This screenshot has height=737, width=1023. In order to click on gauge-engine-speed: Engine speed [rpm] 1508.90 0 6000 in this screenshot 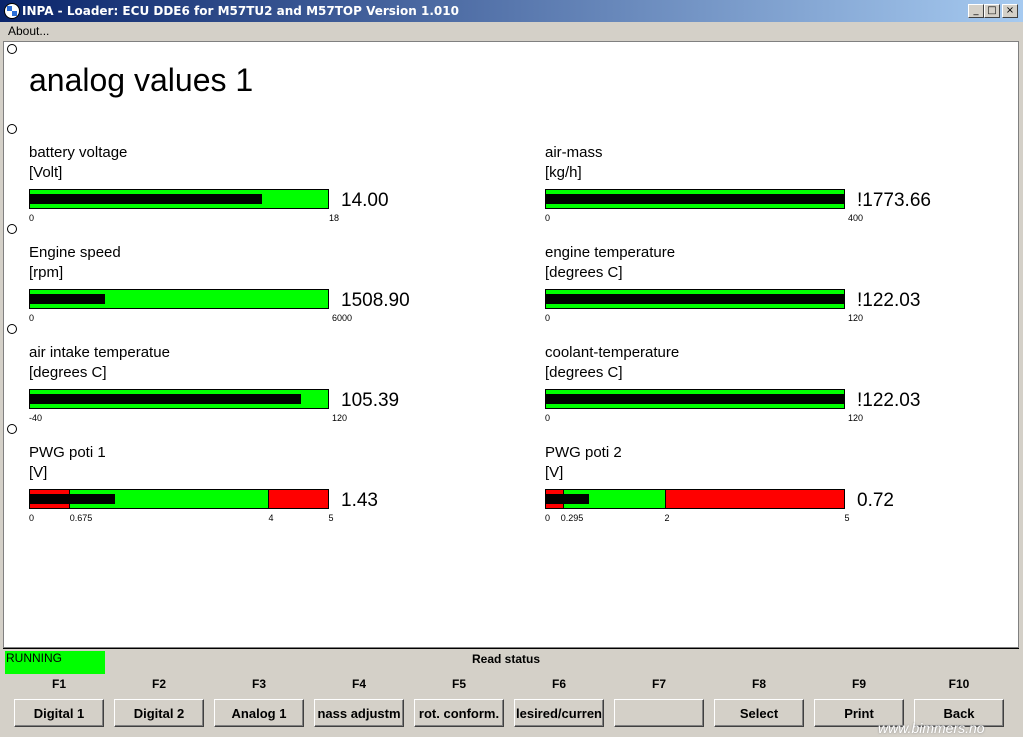, I will do `click(239, 289)`.